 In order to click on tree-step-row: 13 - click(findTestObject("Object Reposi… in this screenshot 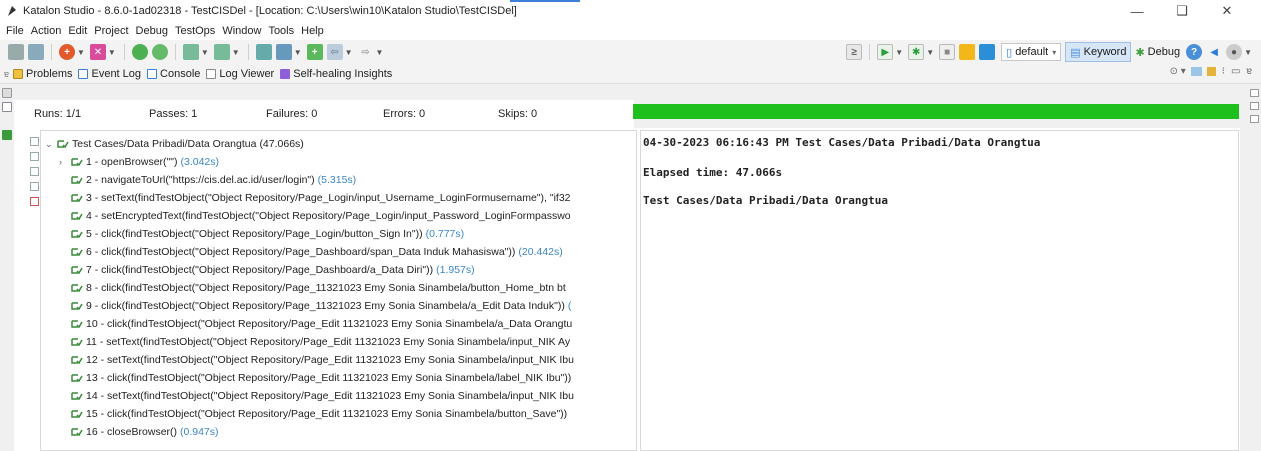, I will do `click(316, 378)`.